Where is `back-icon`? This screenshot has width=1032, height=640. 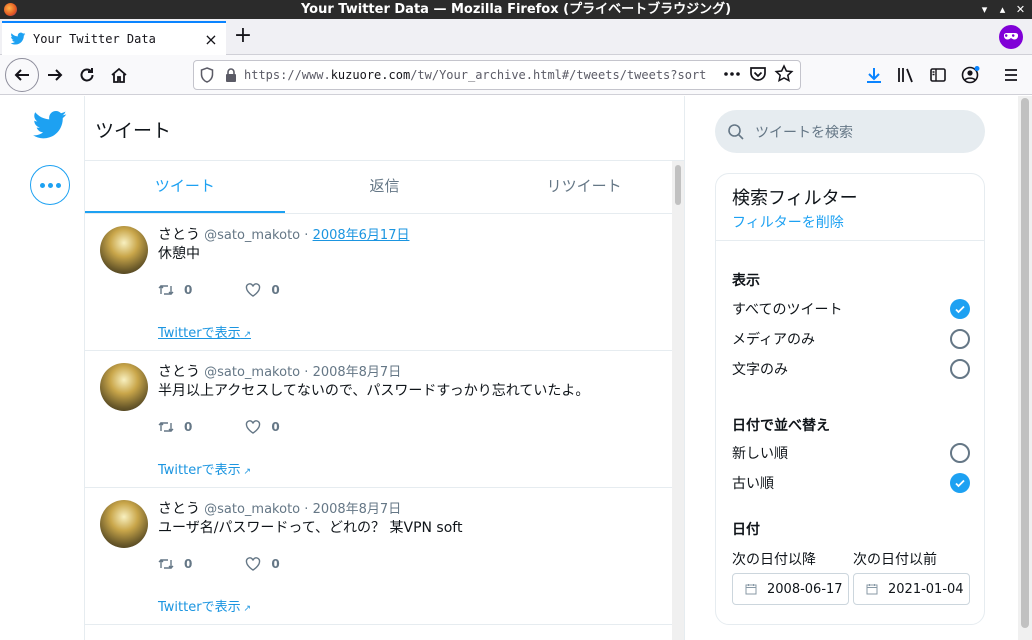 back-icon is located at coordinates (21, 75).